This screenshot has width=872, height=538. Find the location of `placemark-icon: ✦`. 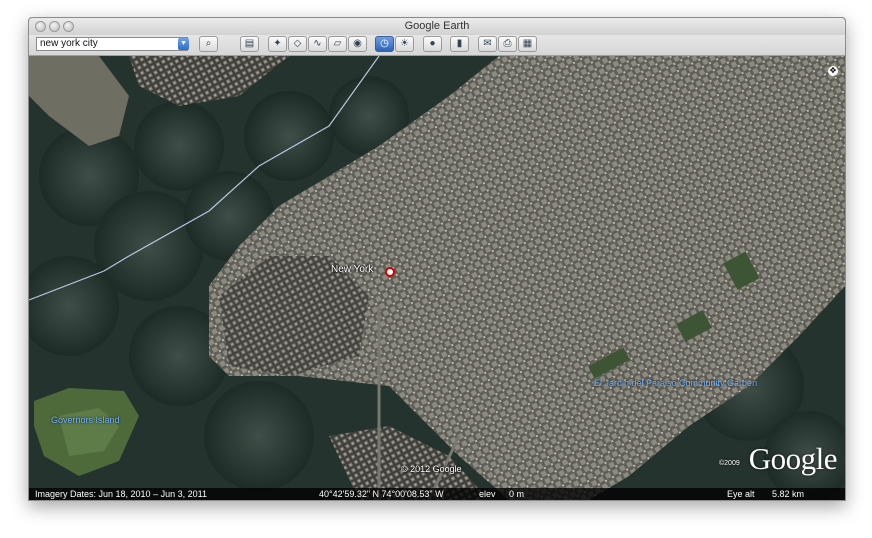

placemark-icon: ✦ is located at coordinates (277, 44).